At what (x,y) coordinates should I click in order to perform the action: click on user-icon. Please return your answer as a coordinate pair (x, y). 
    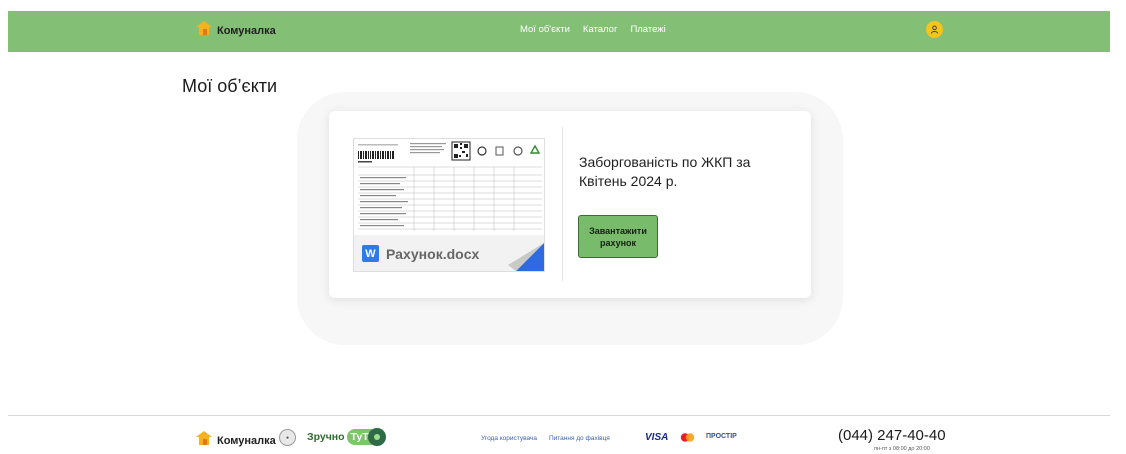
    Looking at the image, I should click on (934, 30).